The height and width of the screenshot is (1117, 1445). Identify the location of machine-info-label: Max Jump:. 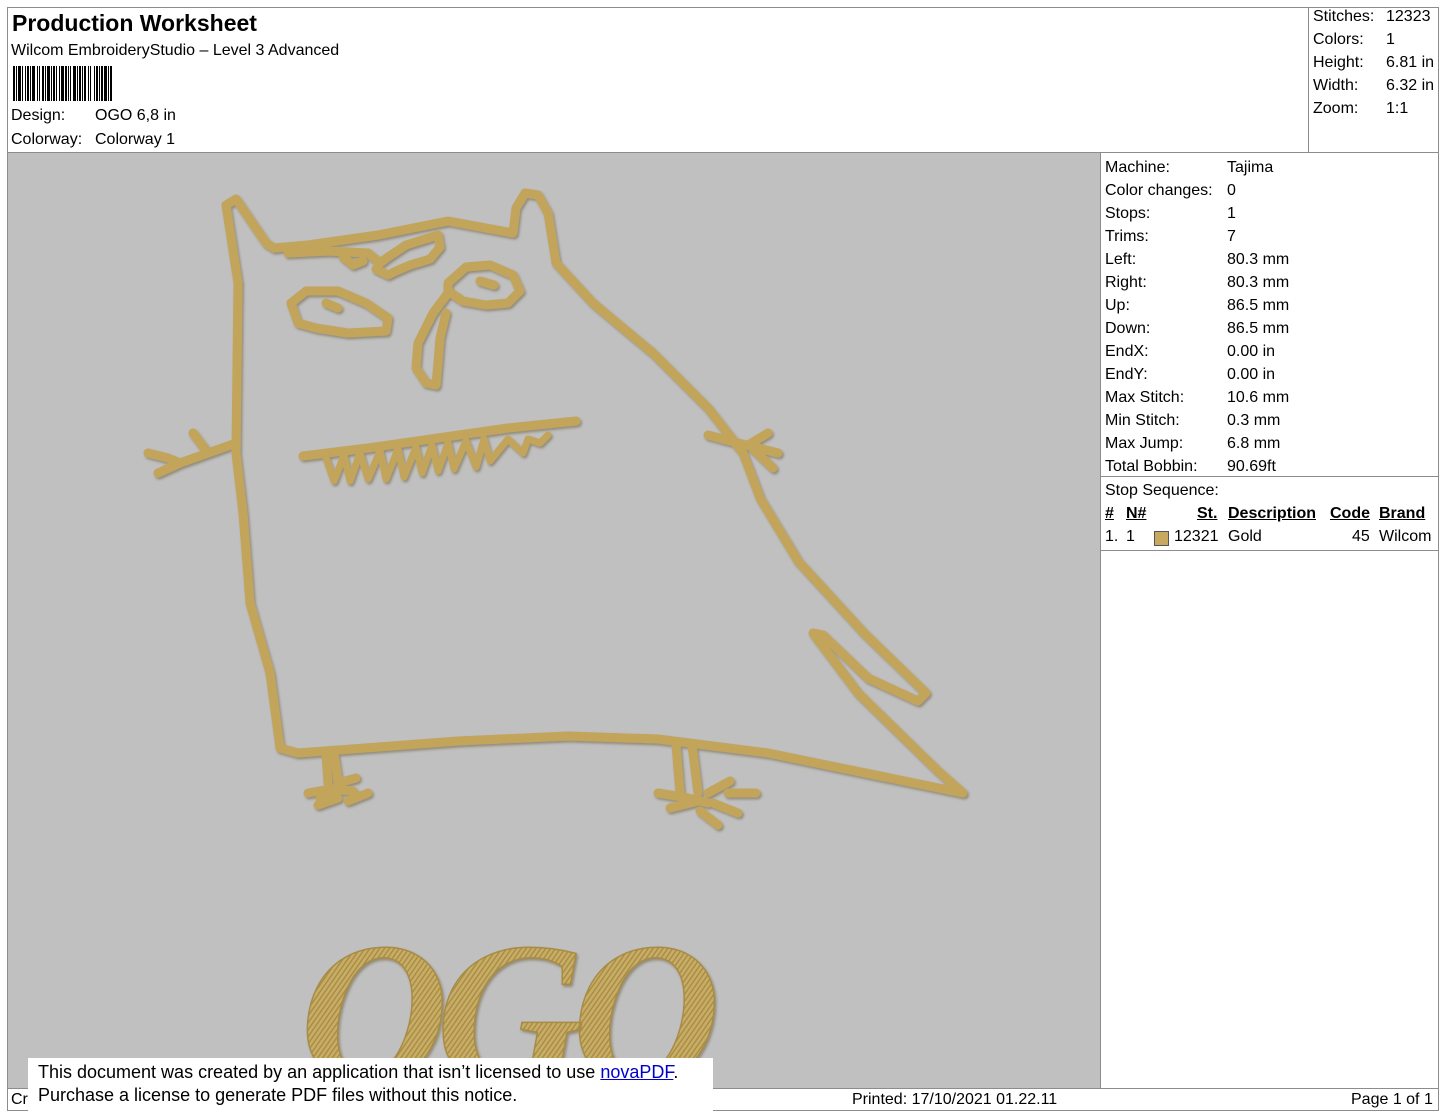
(1144, 443).